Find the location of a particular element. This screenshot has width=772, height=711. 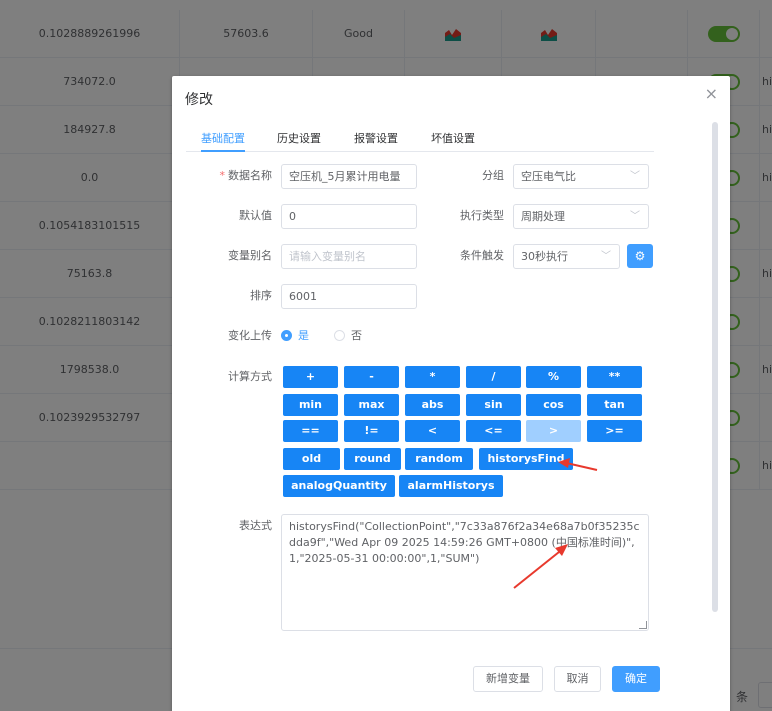

arrow-to-historysfind is located at coordinates (578, 464).